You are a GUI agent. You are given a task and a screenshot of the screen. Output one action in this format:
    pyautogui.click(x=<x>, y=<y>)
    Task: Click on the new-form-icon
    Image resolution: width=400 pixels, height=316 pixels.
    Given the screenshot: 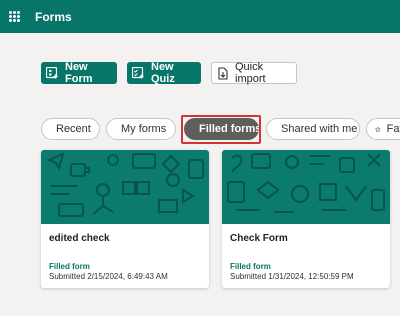 What is the action you would take?
    pyautogui.click(x=52, y=73)
    